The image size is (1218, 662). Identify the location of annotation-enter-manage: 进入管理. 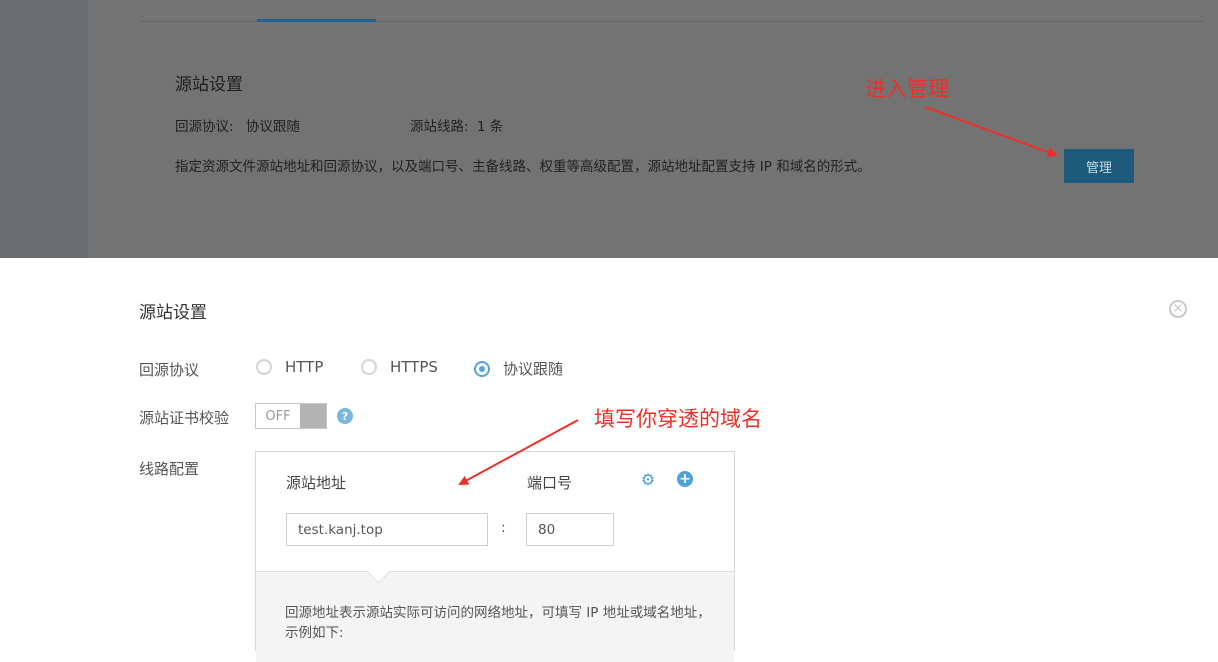
(907, 89).